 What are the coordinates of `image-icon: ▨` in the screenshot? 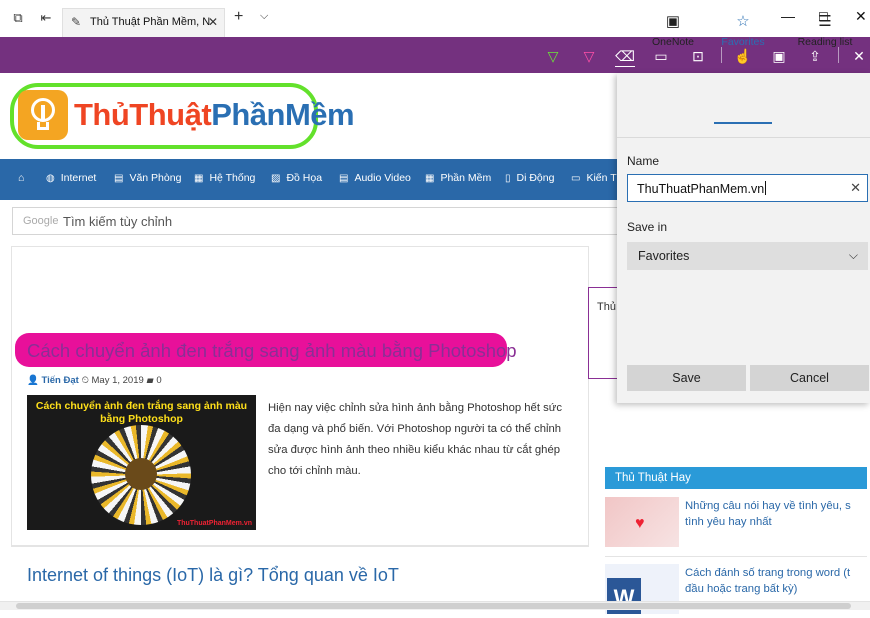 It's located at (276, 178).